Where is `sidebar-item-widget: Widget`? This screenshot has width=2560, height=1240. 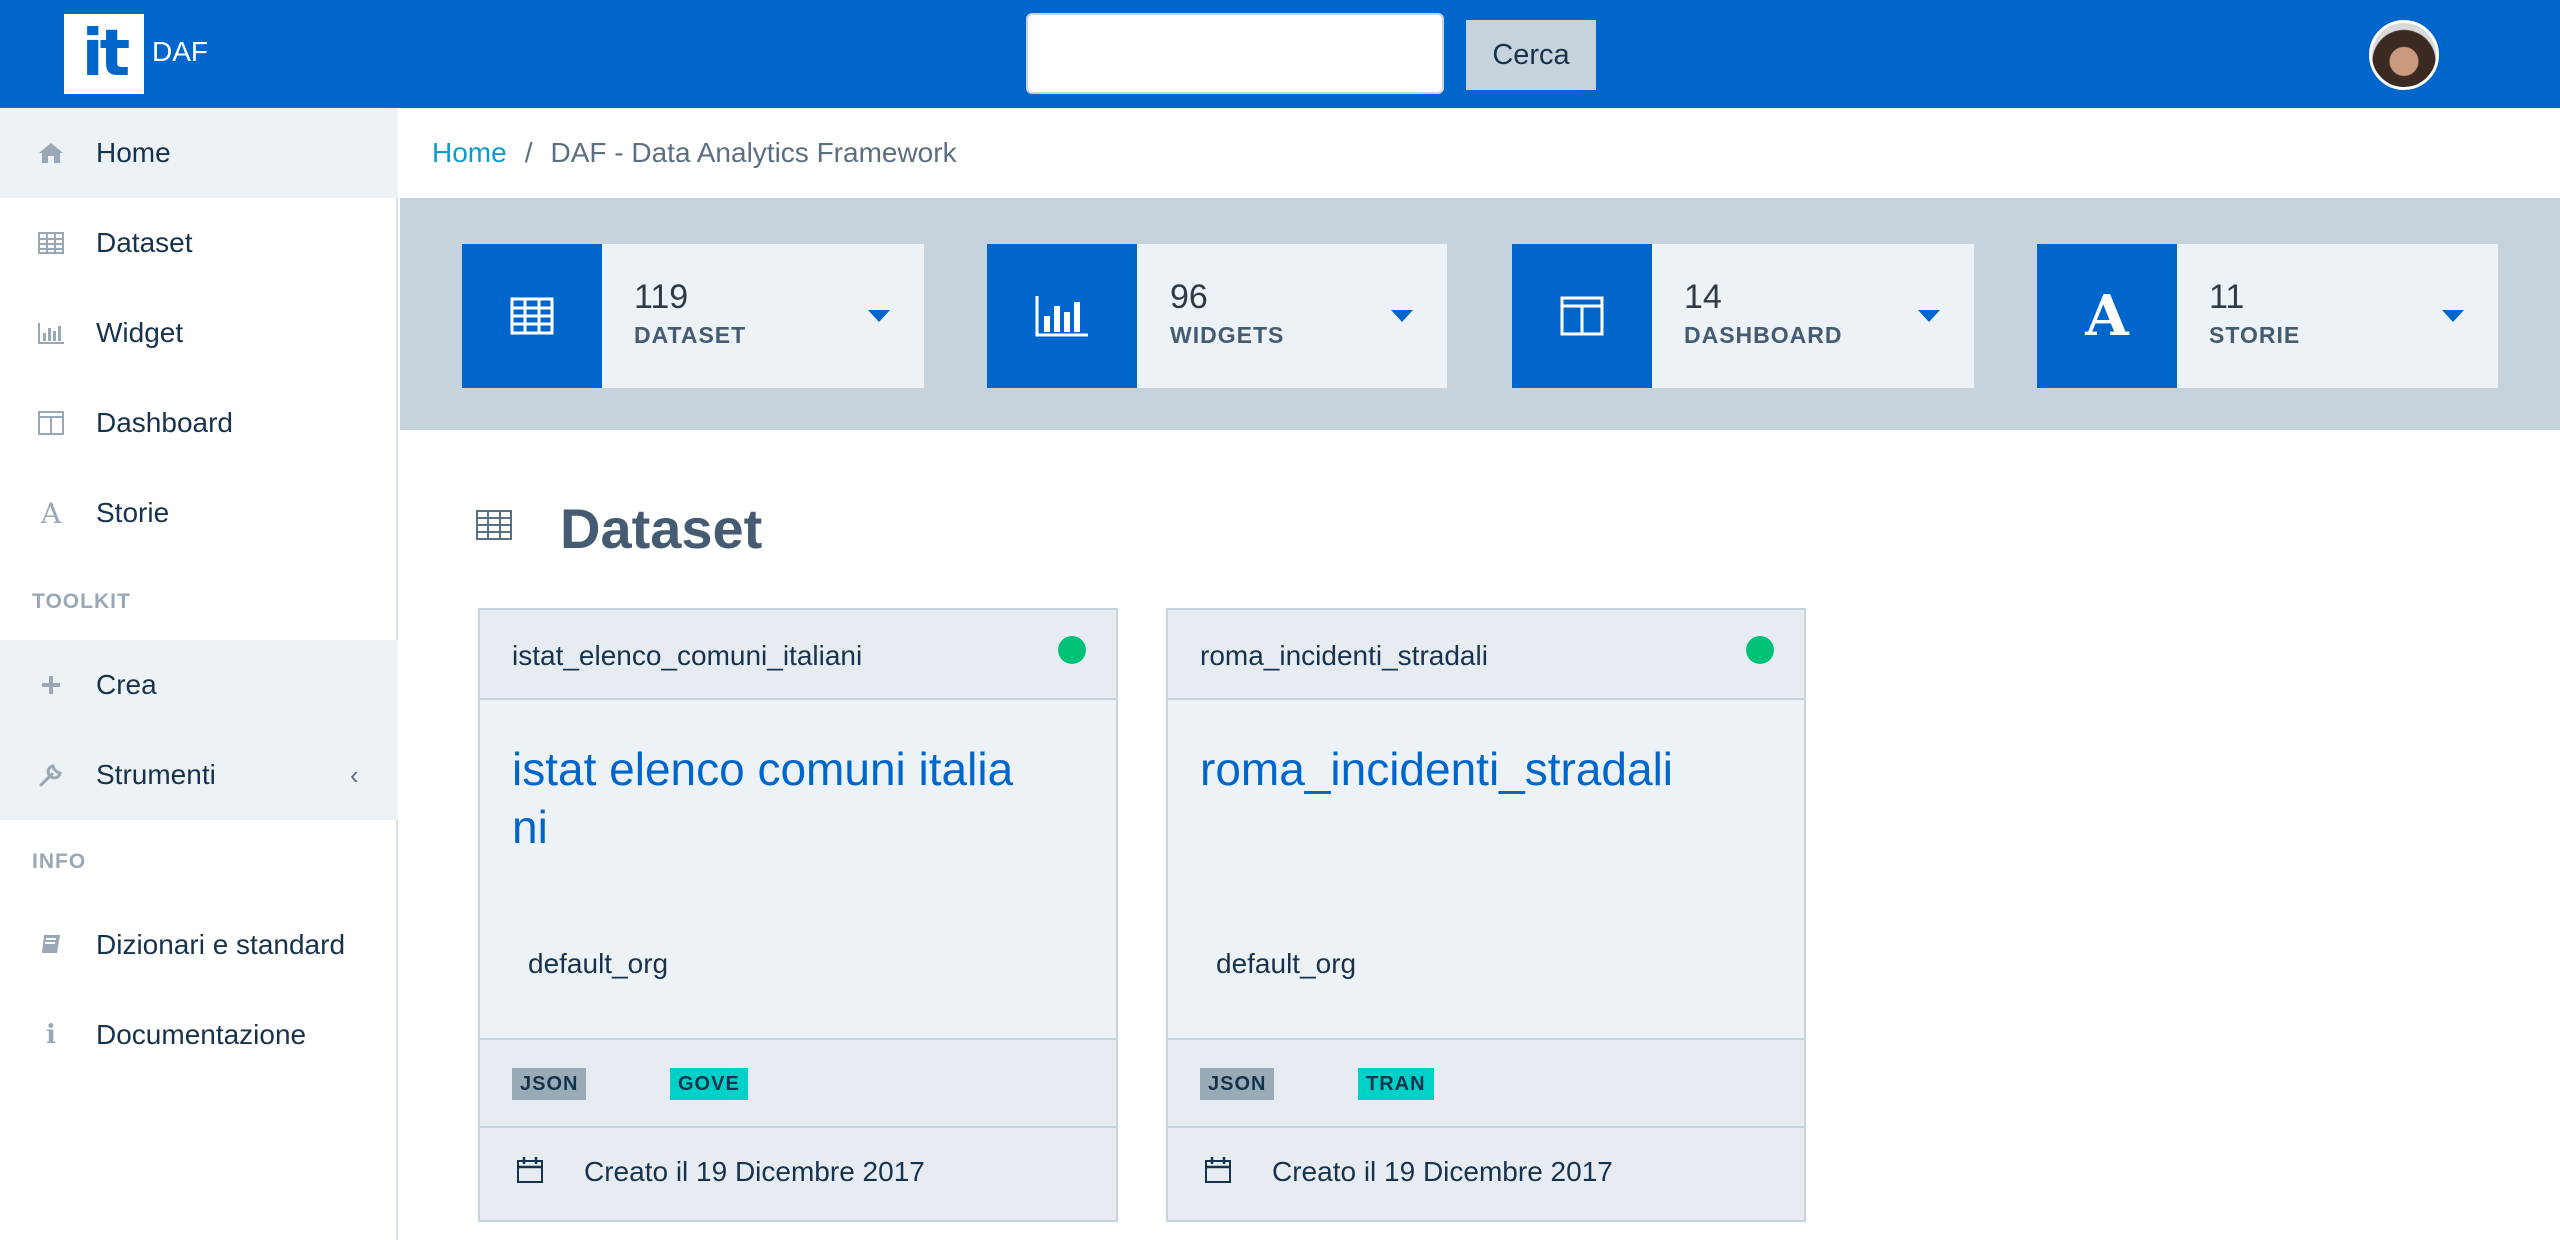
sidebar-item-widget: Widget is located at coordinates (199, 333).